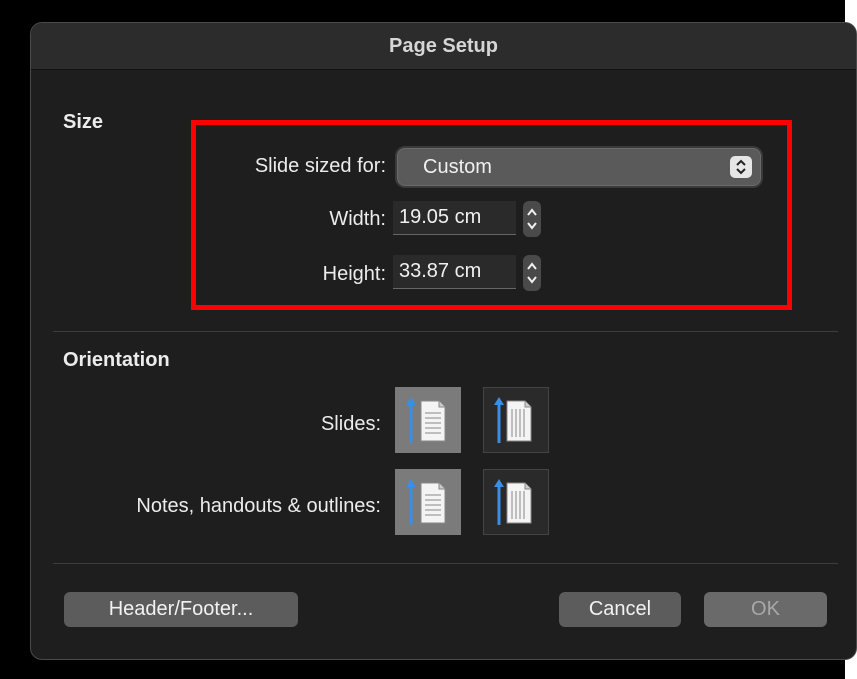  Describe the element at coordinates (83, 122) in the screenshot. I see `size-section-title: Size` at that location.